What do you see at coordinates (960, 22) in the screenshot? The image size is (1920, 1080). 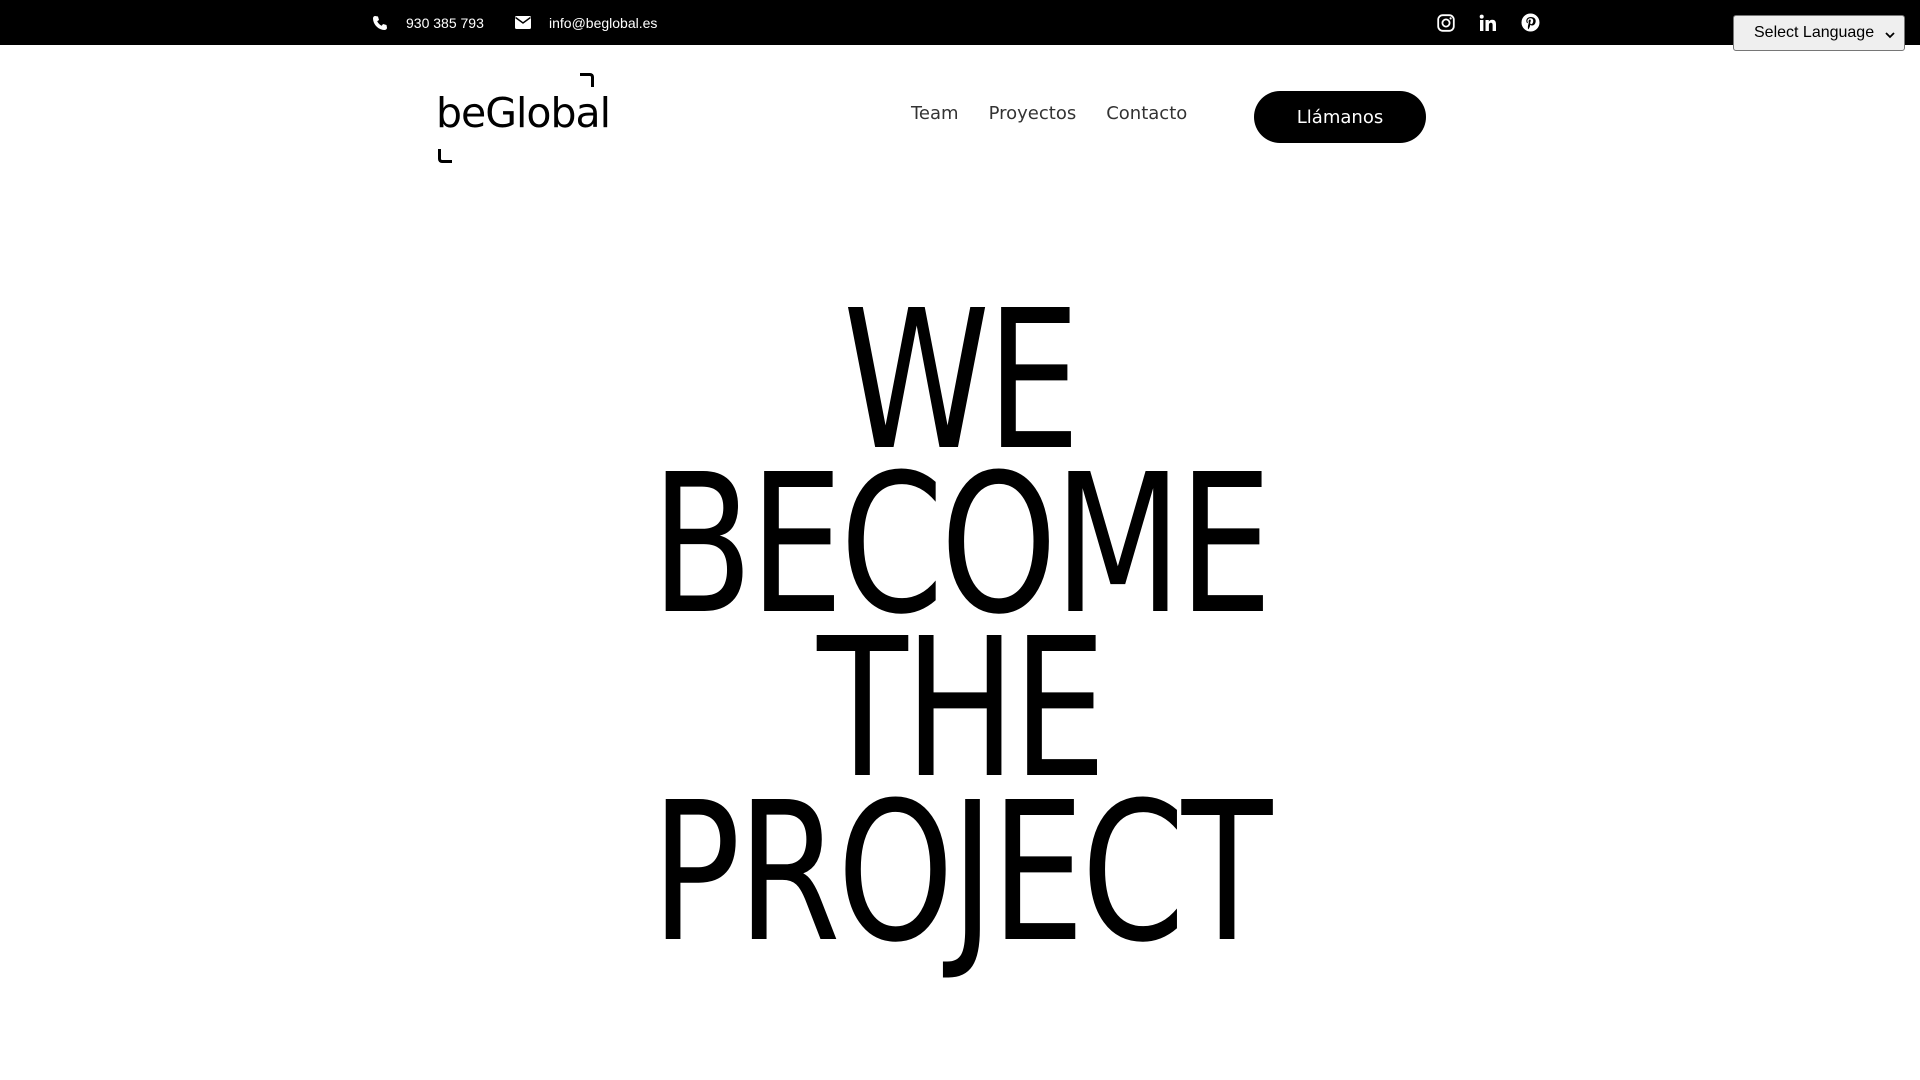 I see `top-bar: 930 385 793 info@beglobal.es` at bounding box center [960, 22].